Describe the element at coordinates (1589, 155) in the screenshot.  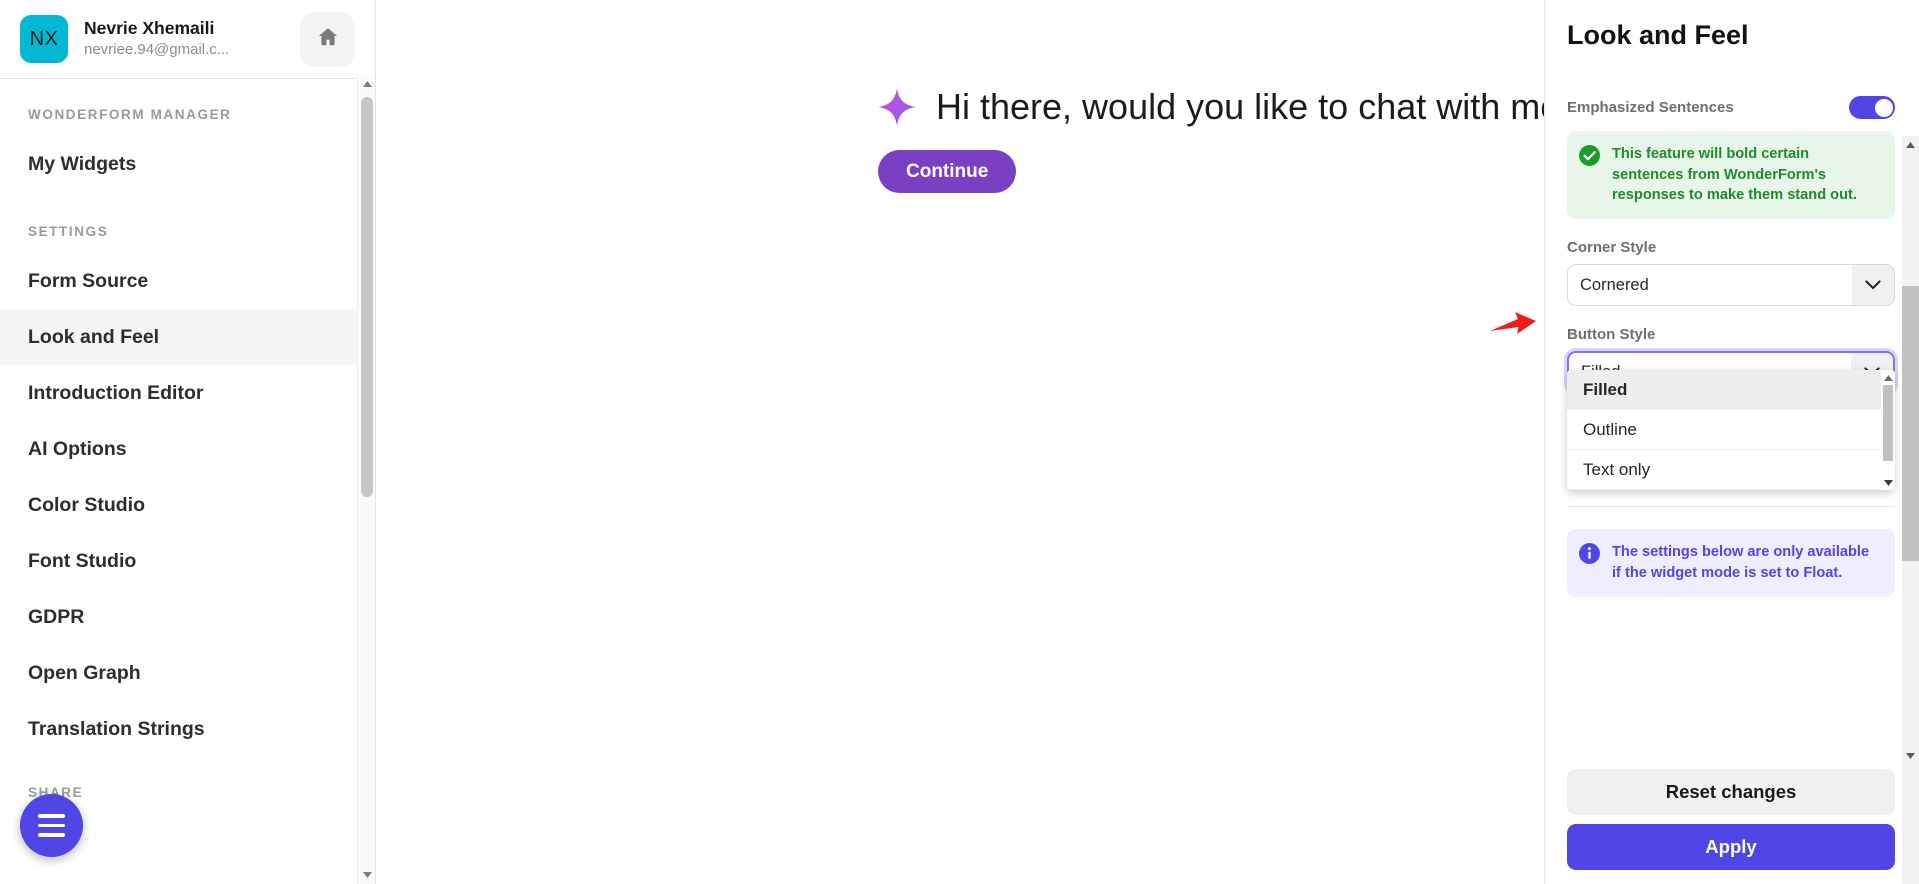
I see `check-circle-icon` at that location.